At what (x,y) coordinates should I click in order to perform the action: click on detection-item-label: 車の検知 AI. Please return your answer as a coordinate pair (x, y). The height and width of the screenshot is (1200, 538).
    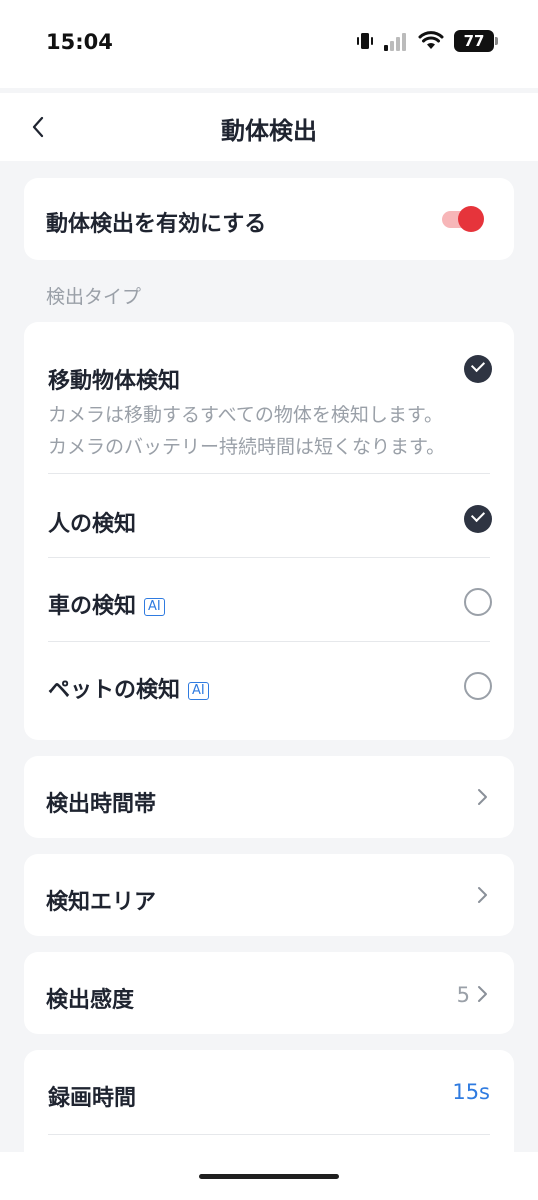
    Looking at the image, I should click on (106, 604).